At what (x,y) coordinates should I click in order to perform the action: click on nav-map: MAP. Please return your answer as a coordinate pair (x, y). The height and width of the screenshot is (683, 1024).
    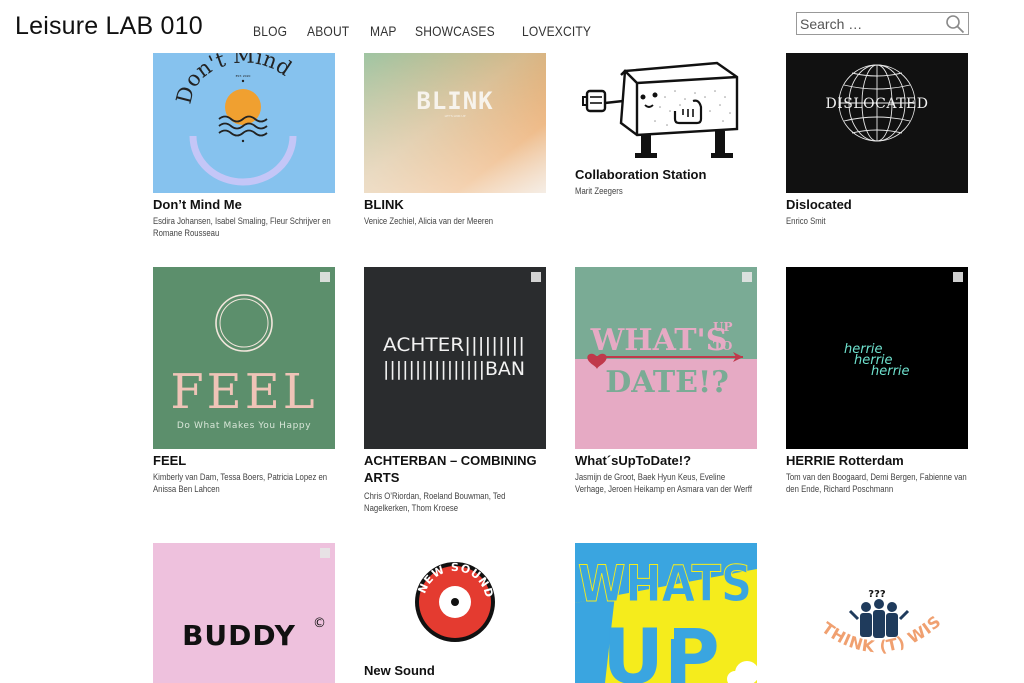
    Looking at the image, I should click on (383, 31).